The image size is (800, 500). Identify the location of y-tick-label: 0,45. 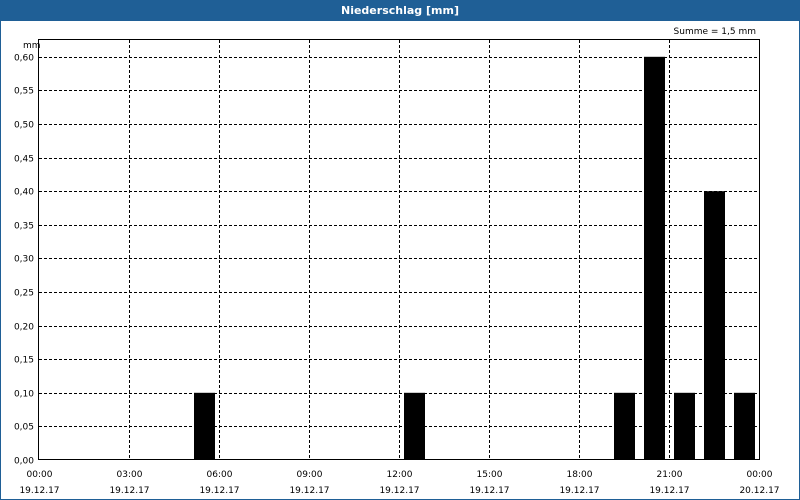
(24, 160).